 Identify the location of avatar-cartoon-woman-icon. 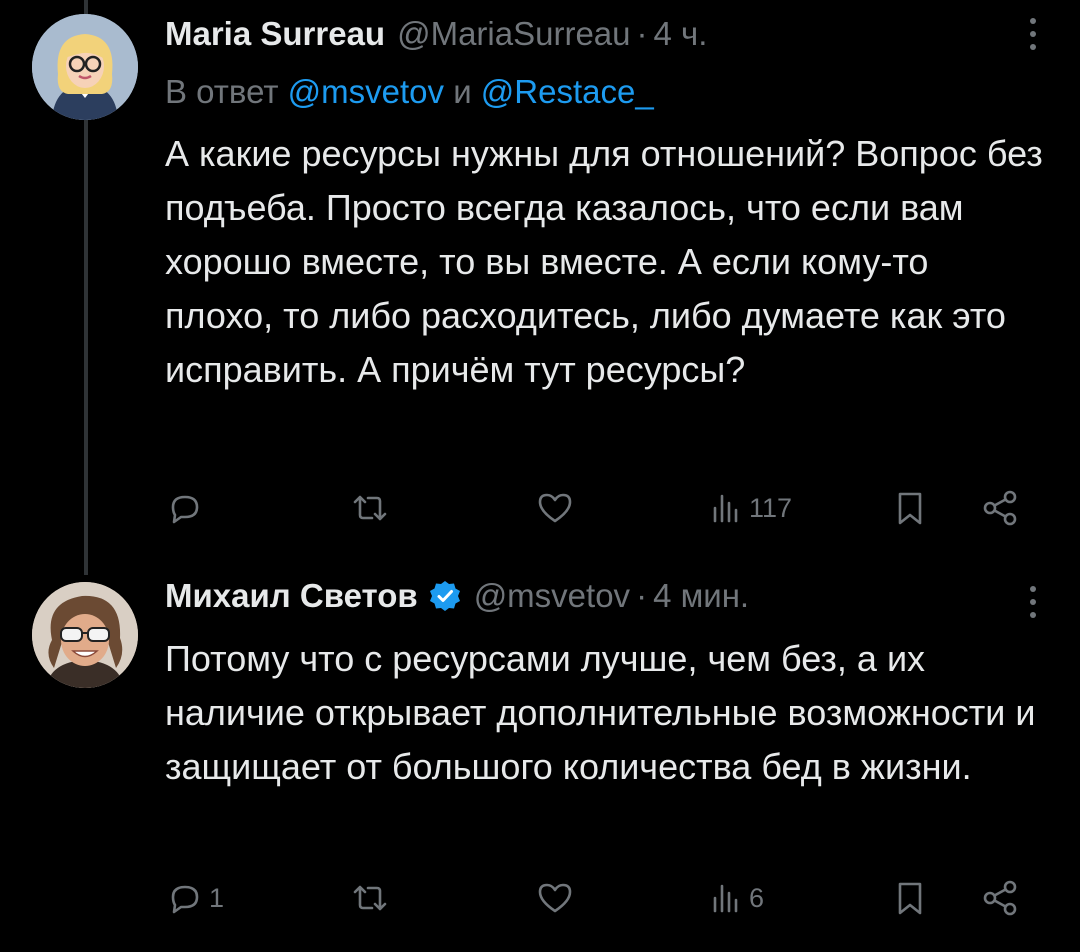
(85, 67).